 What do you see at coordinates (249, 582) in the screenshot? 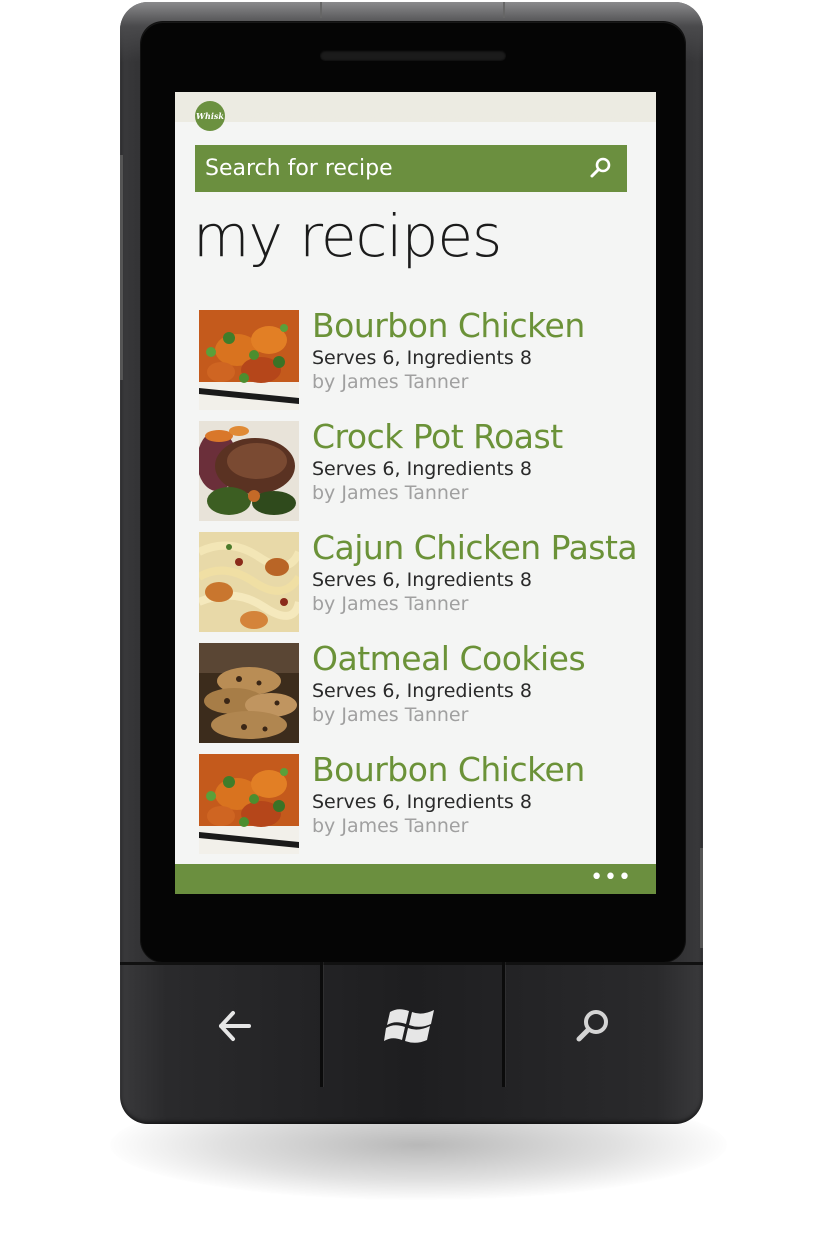
I see `cajun-pasta-photo` at bounding box center [249, 582].